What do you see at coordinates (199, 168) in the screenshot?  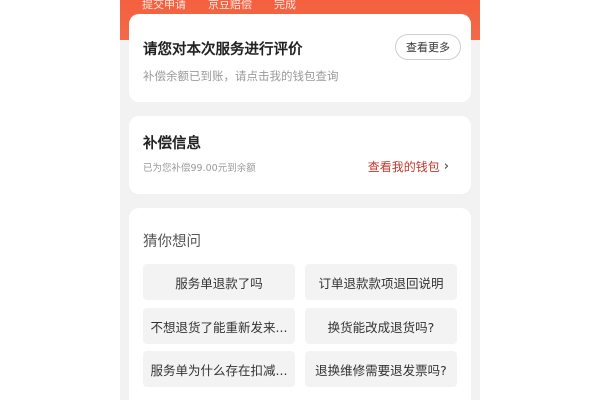 I see `compensation-detail: 已为您补偿99.00元到余额` at bounding box center [199, 168].